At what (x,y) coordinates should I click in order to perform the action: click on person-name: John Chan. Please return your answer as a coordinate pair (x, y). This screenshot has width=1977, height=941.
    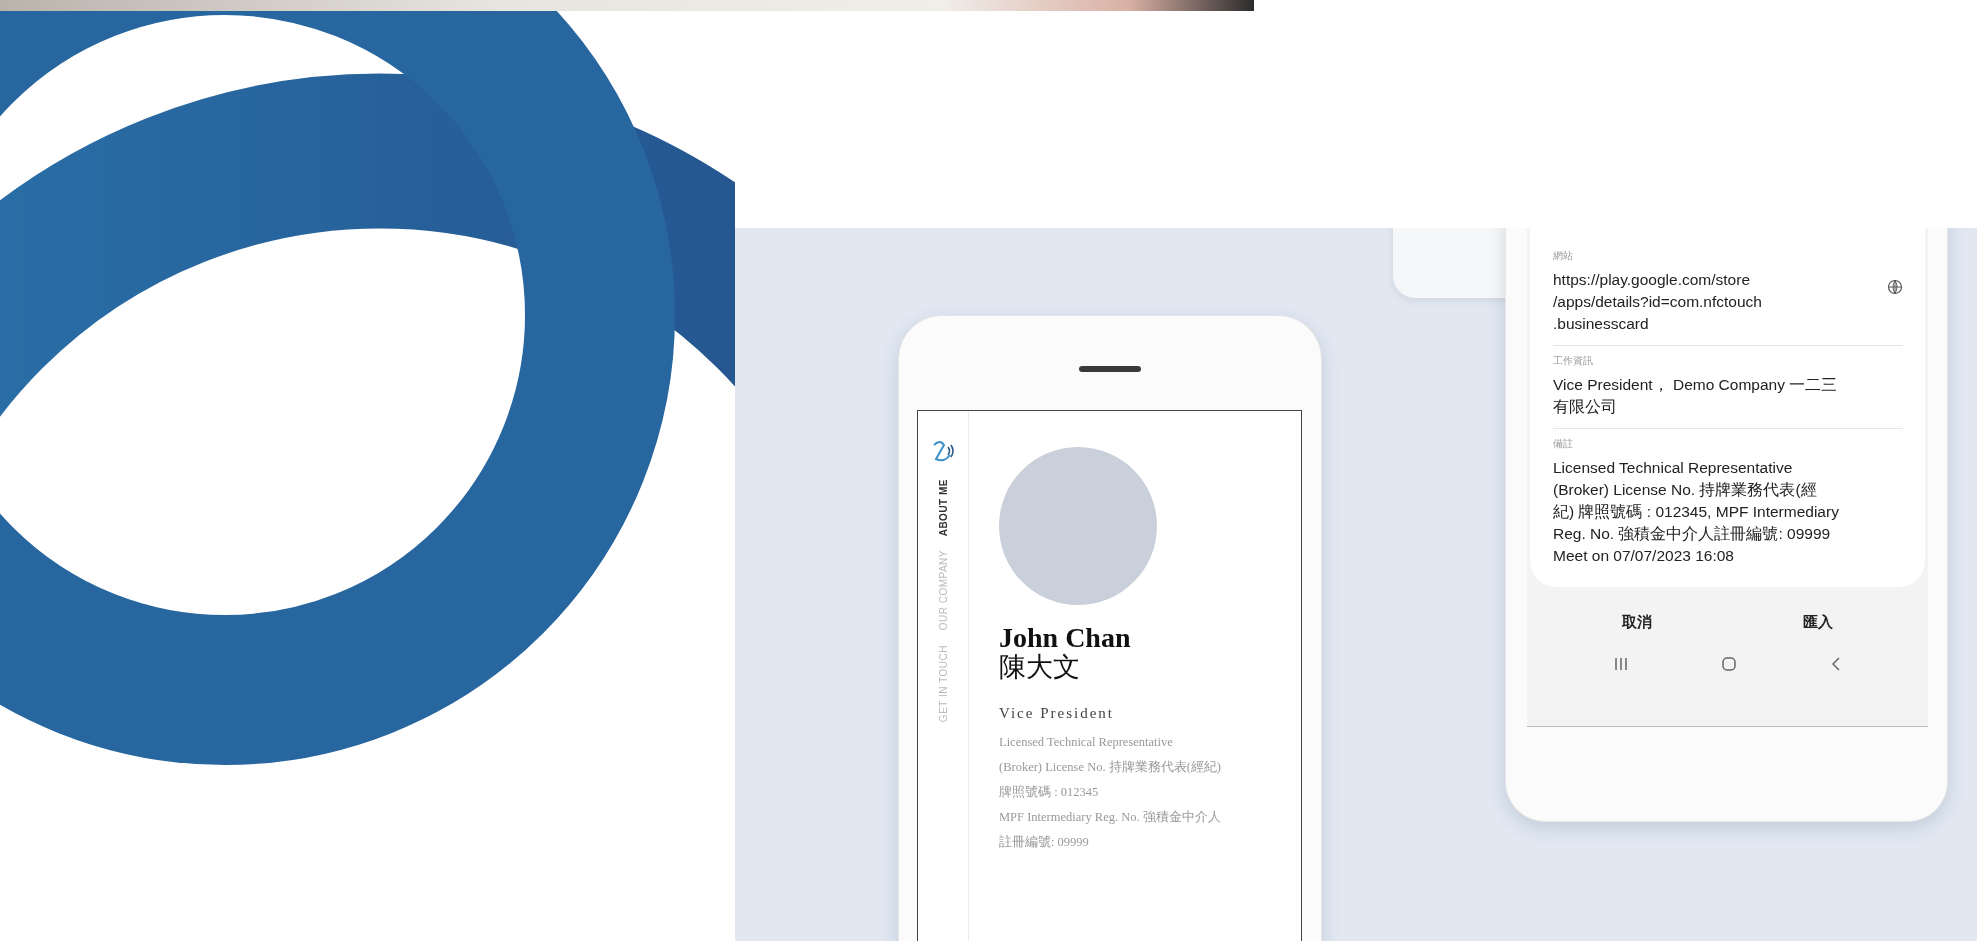
    Looking at the image, I should click on (1065, 638).